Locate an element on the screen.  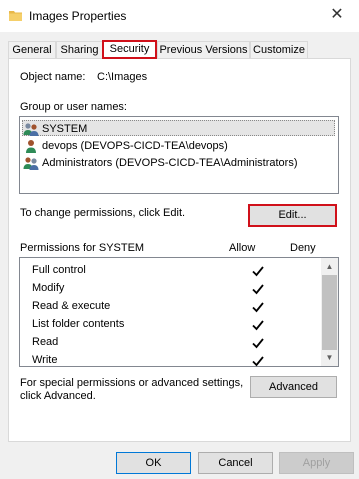
list-item-label: devops (DEVOPS-CICD-TEA\devops) is located at coordinates (135, 146).